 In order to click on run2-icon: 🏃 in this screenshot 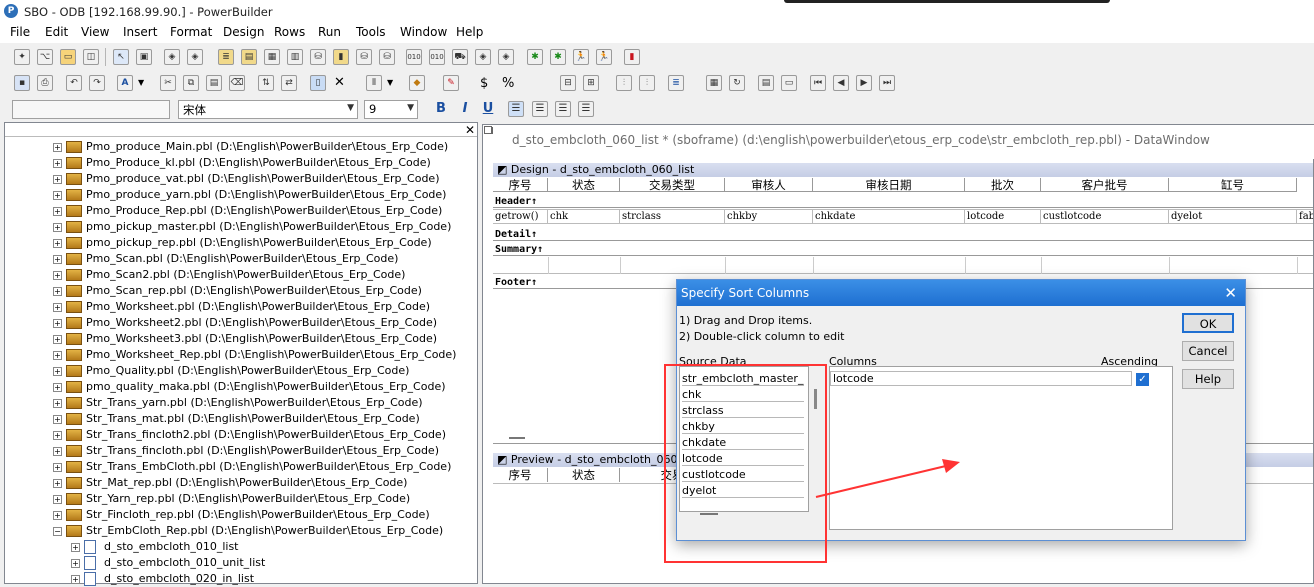, I will do `click(604, 57)`.